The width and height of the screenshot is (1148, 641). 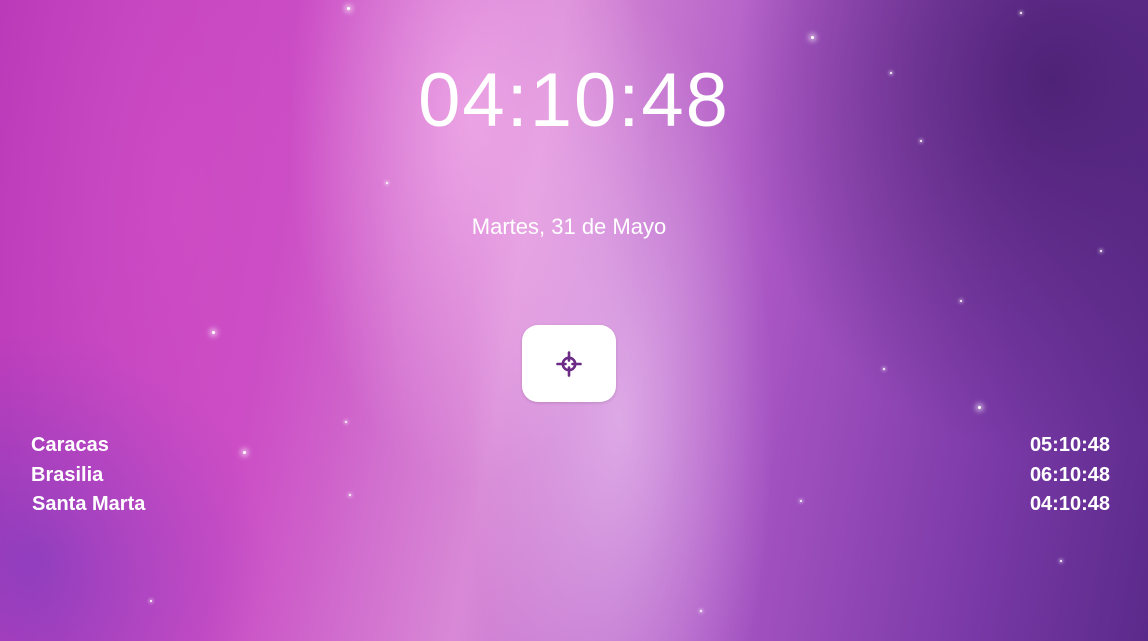 What do you see at coordinates (569, 226) in the screenshot?
I see `current-date: Martes, 31 de Mayo` at bounding box center [569, 226].